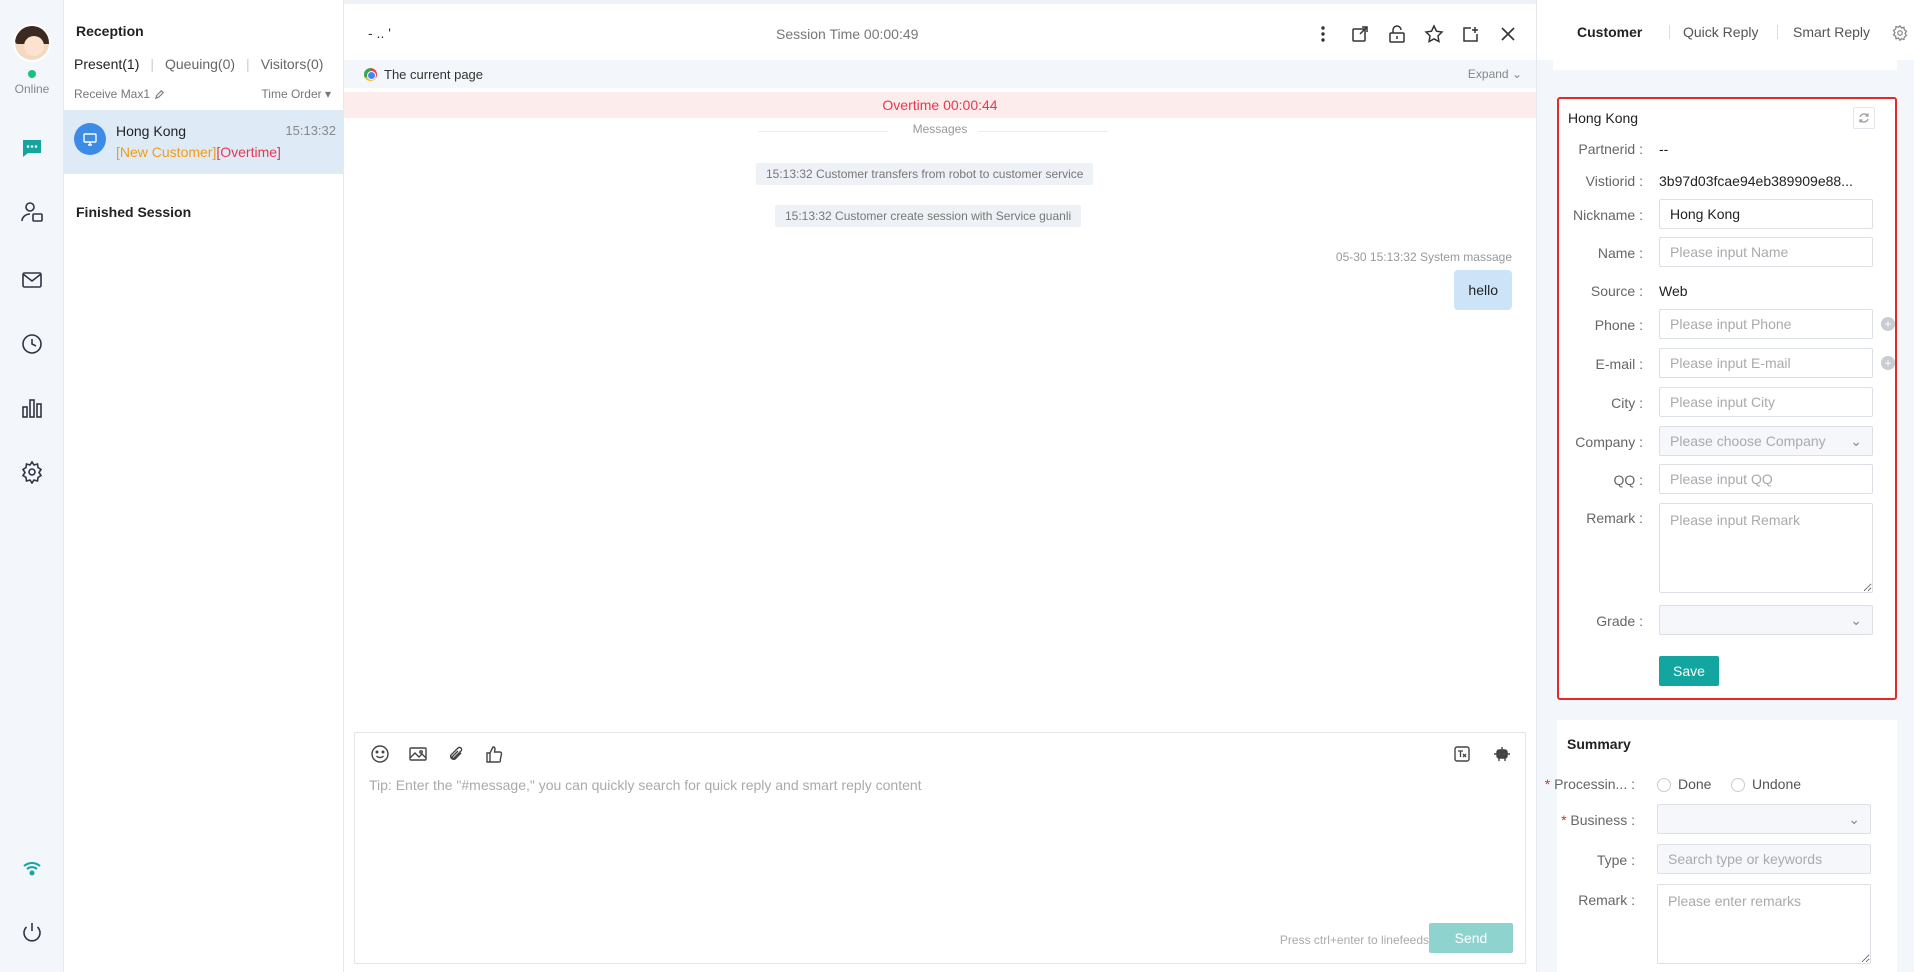 The image size is (1914, 972). What do you see at coordinates (110, 31) in the screenshot?
I see `reception-title: Reception` at bounding box center [110, 31].